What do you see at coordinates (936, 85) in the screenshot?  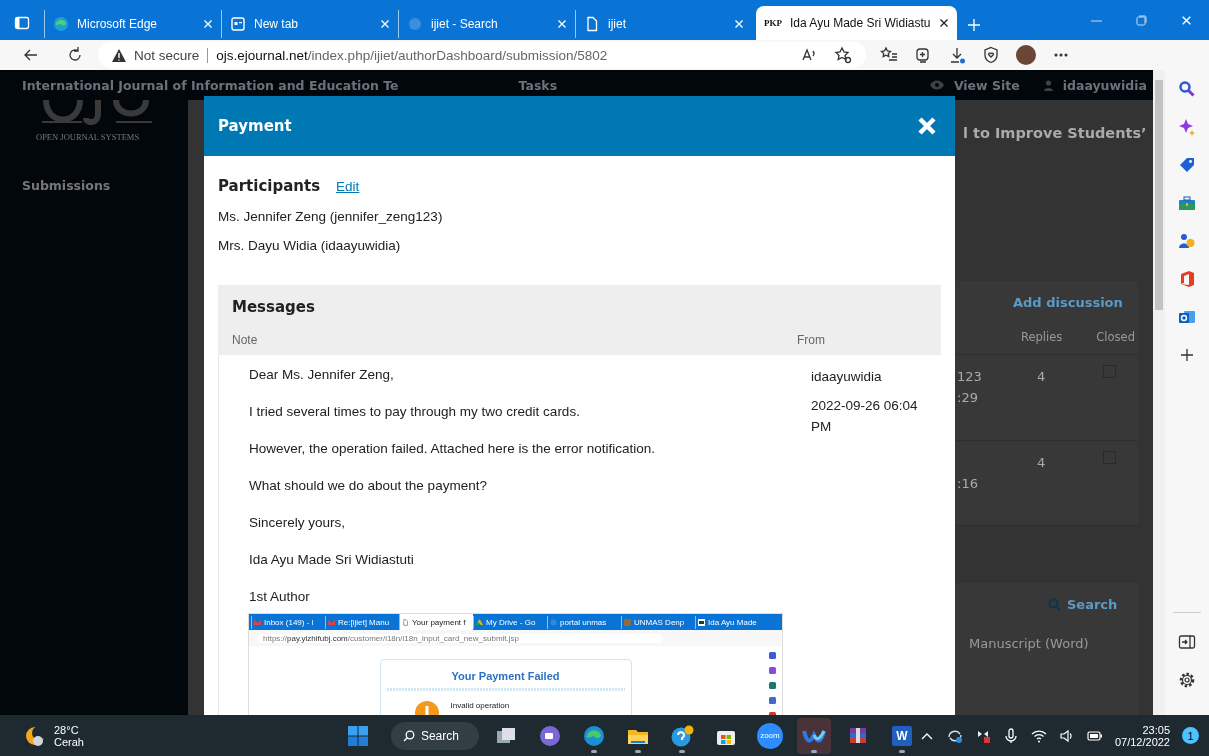 I see `eye-icon` at bounding box center [936, 85].